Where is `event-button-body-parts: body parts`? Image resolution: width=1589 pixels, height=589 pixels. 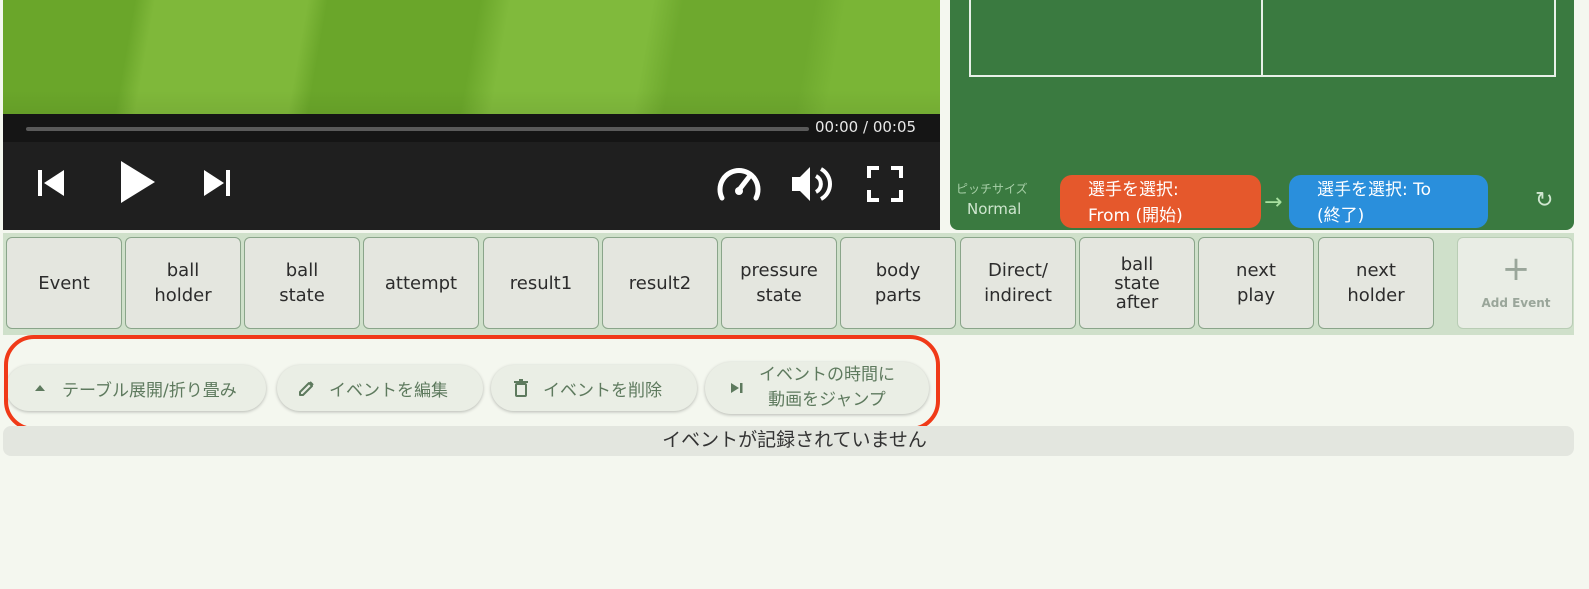 event-button-body-parts: body parts is located at coordinates (898, 283).